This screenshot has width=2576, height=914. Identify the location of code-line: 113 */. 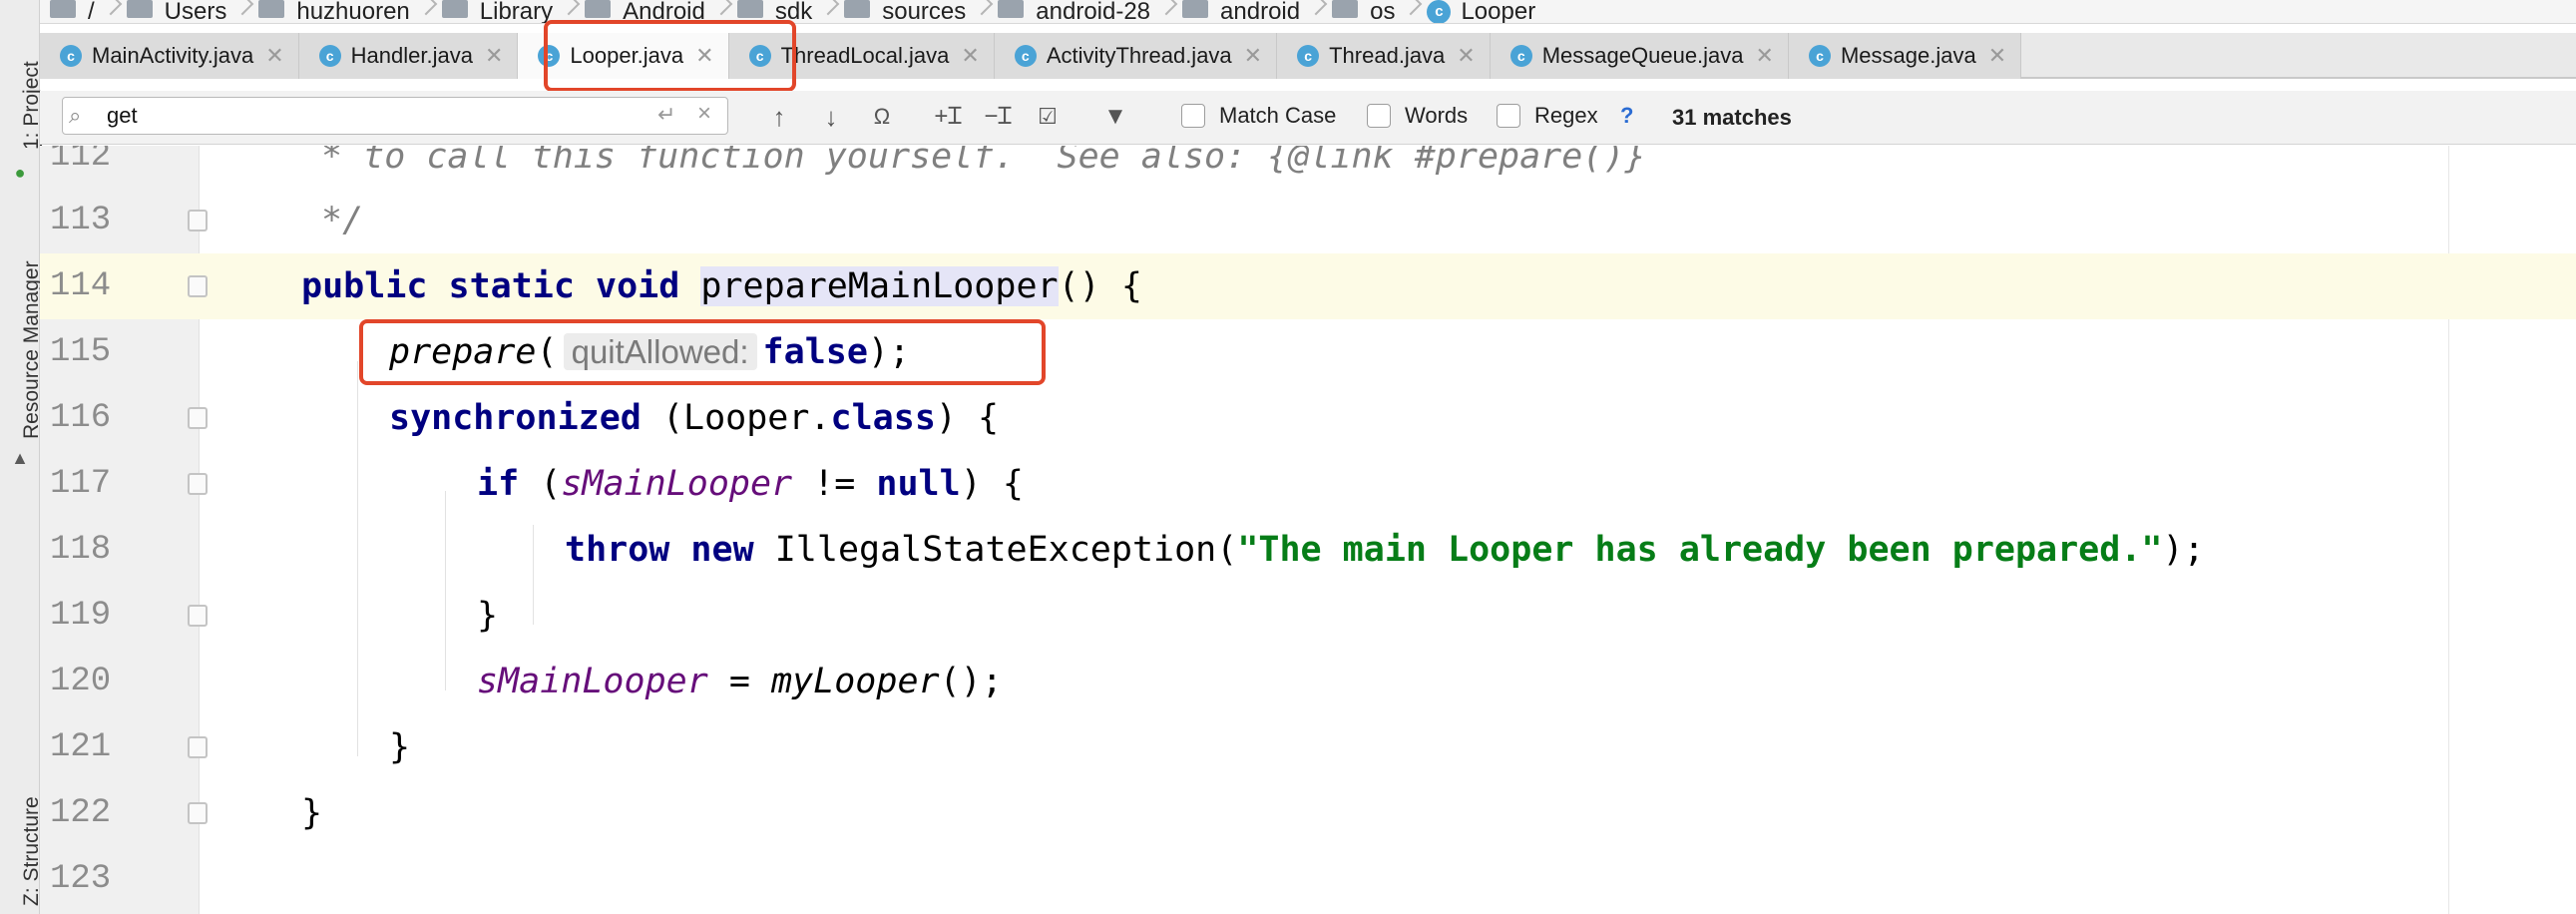
(207, 220).